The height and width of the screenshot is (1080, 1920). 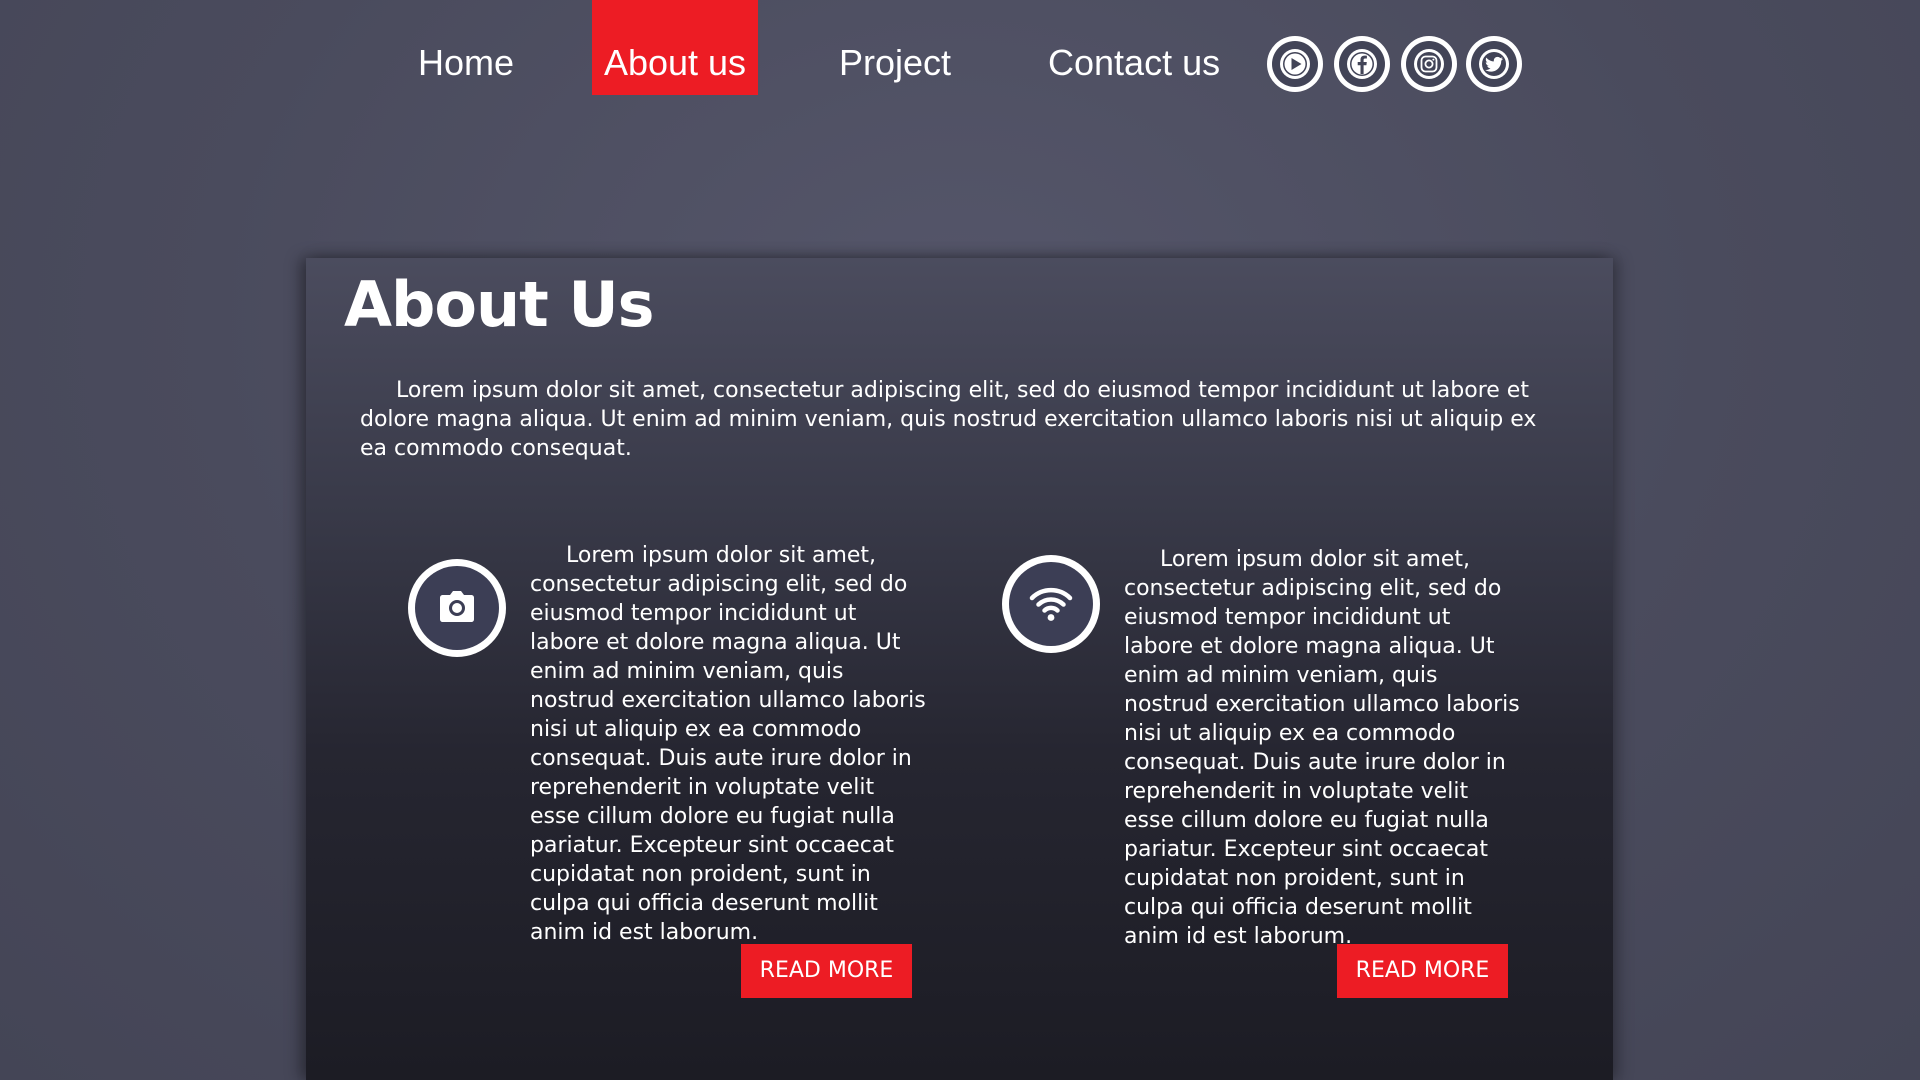 What do you see at coordinates (960, 47) in the screenshot?
I see `top-navigation: Home About us Project Contact us` at bounding box center [960, 47].